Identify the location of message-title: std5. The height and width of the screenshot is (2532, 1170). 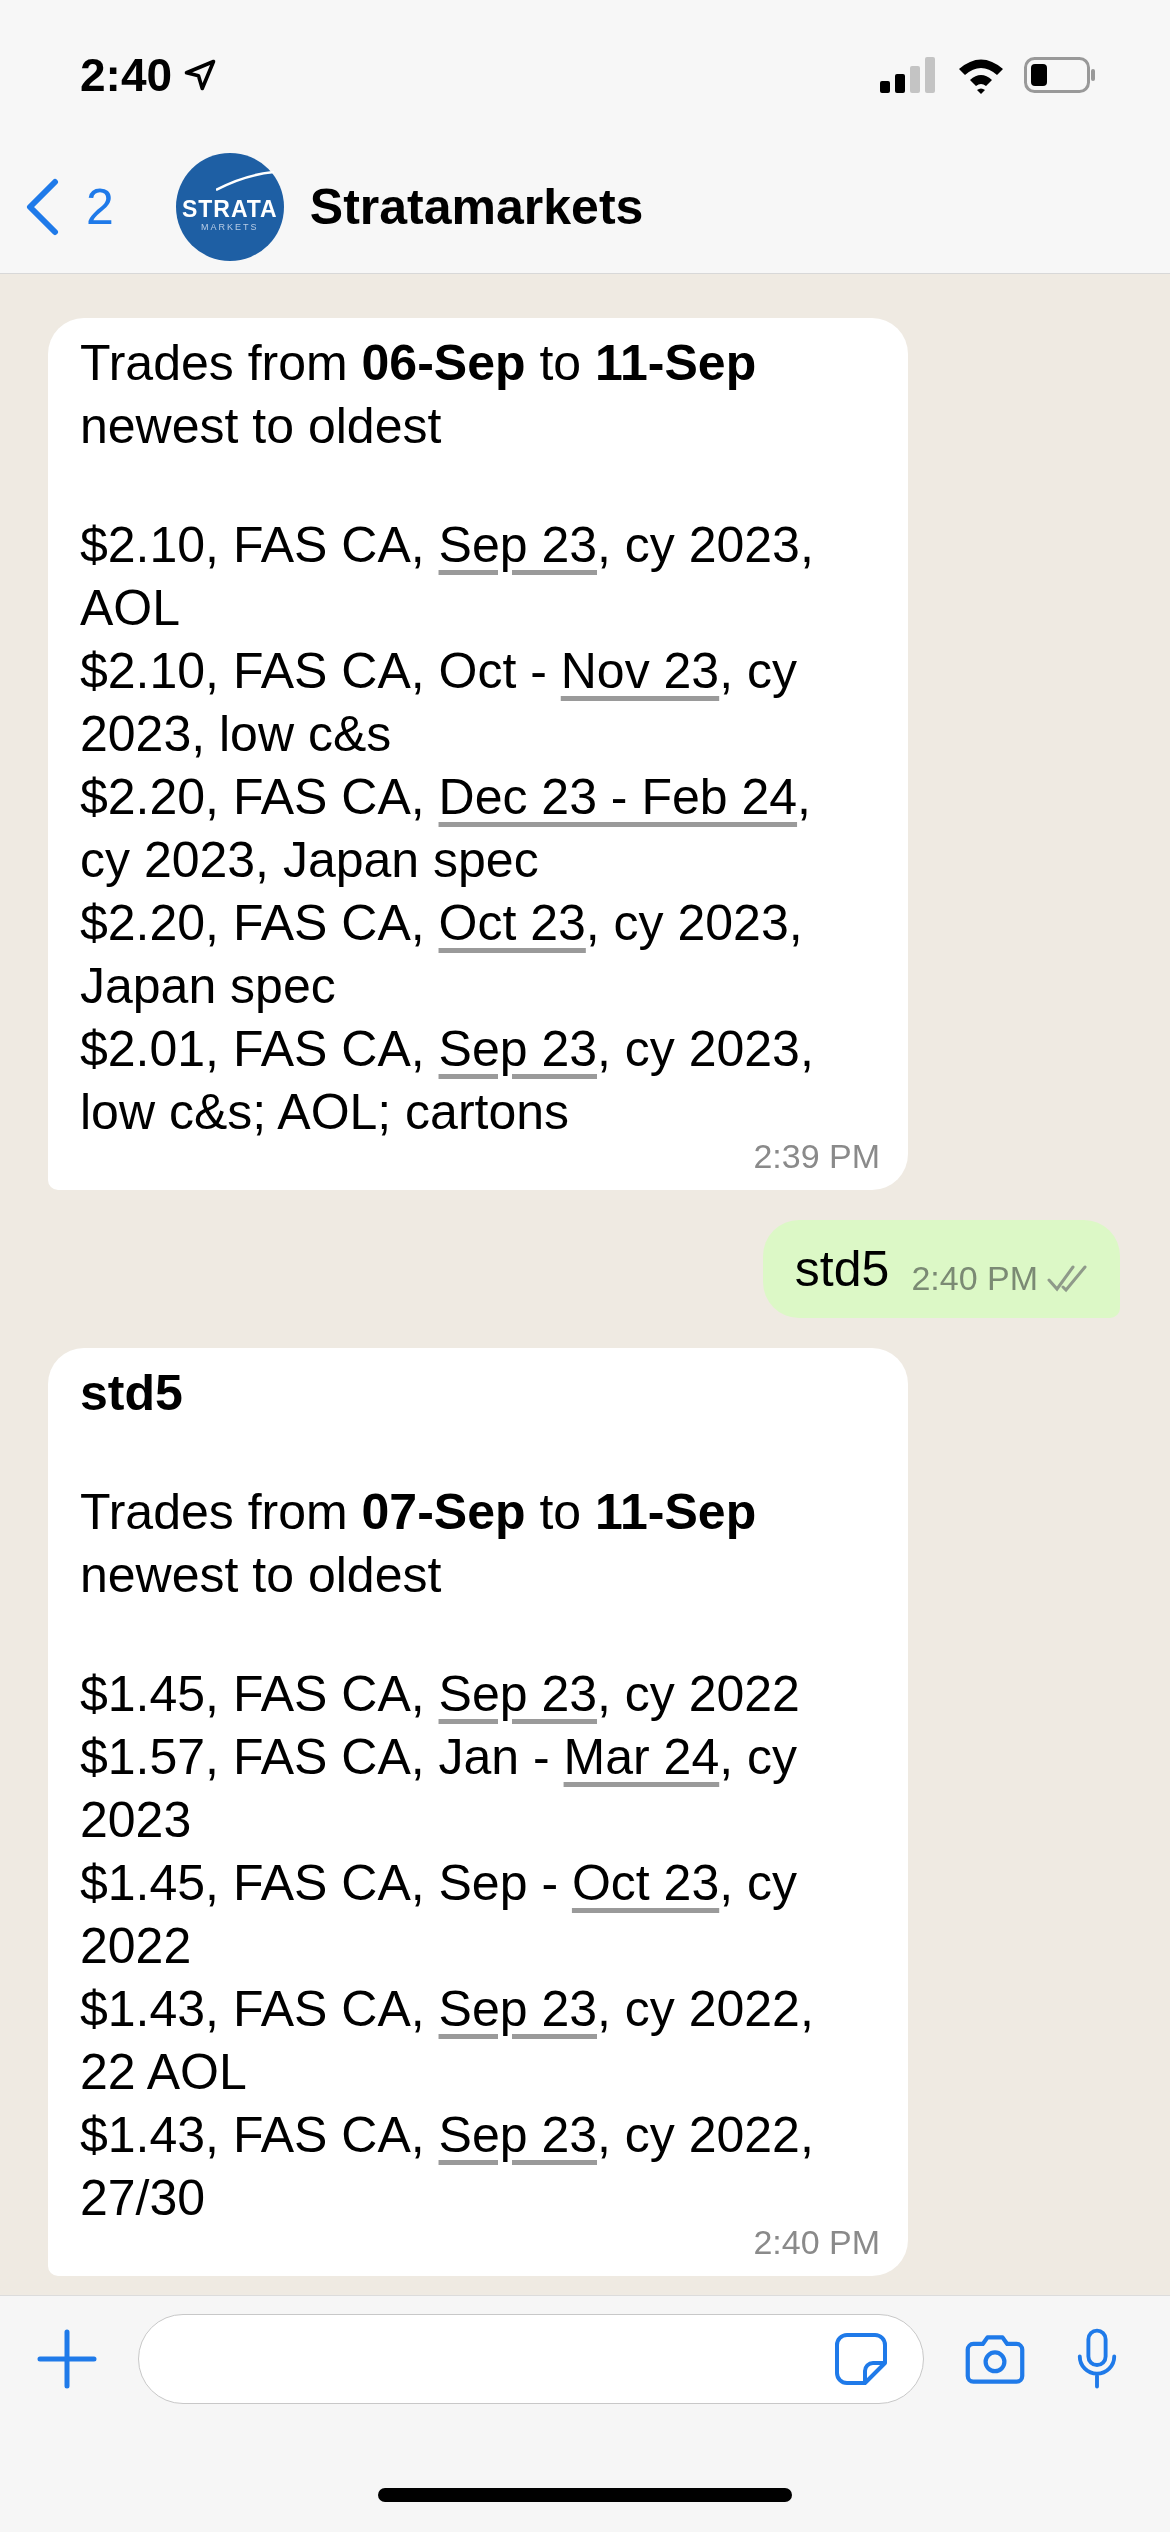
(131, 1393).